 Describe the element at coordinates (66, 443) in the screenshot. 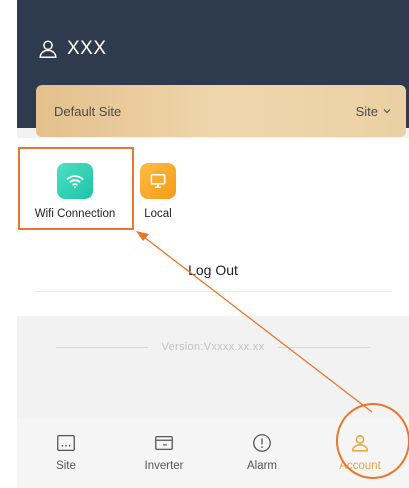

I see `site-icon` at that location.